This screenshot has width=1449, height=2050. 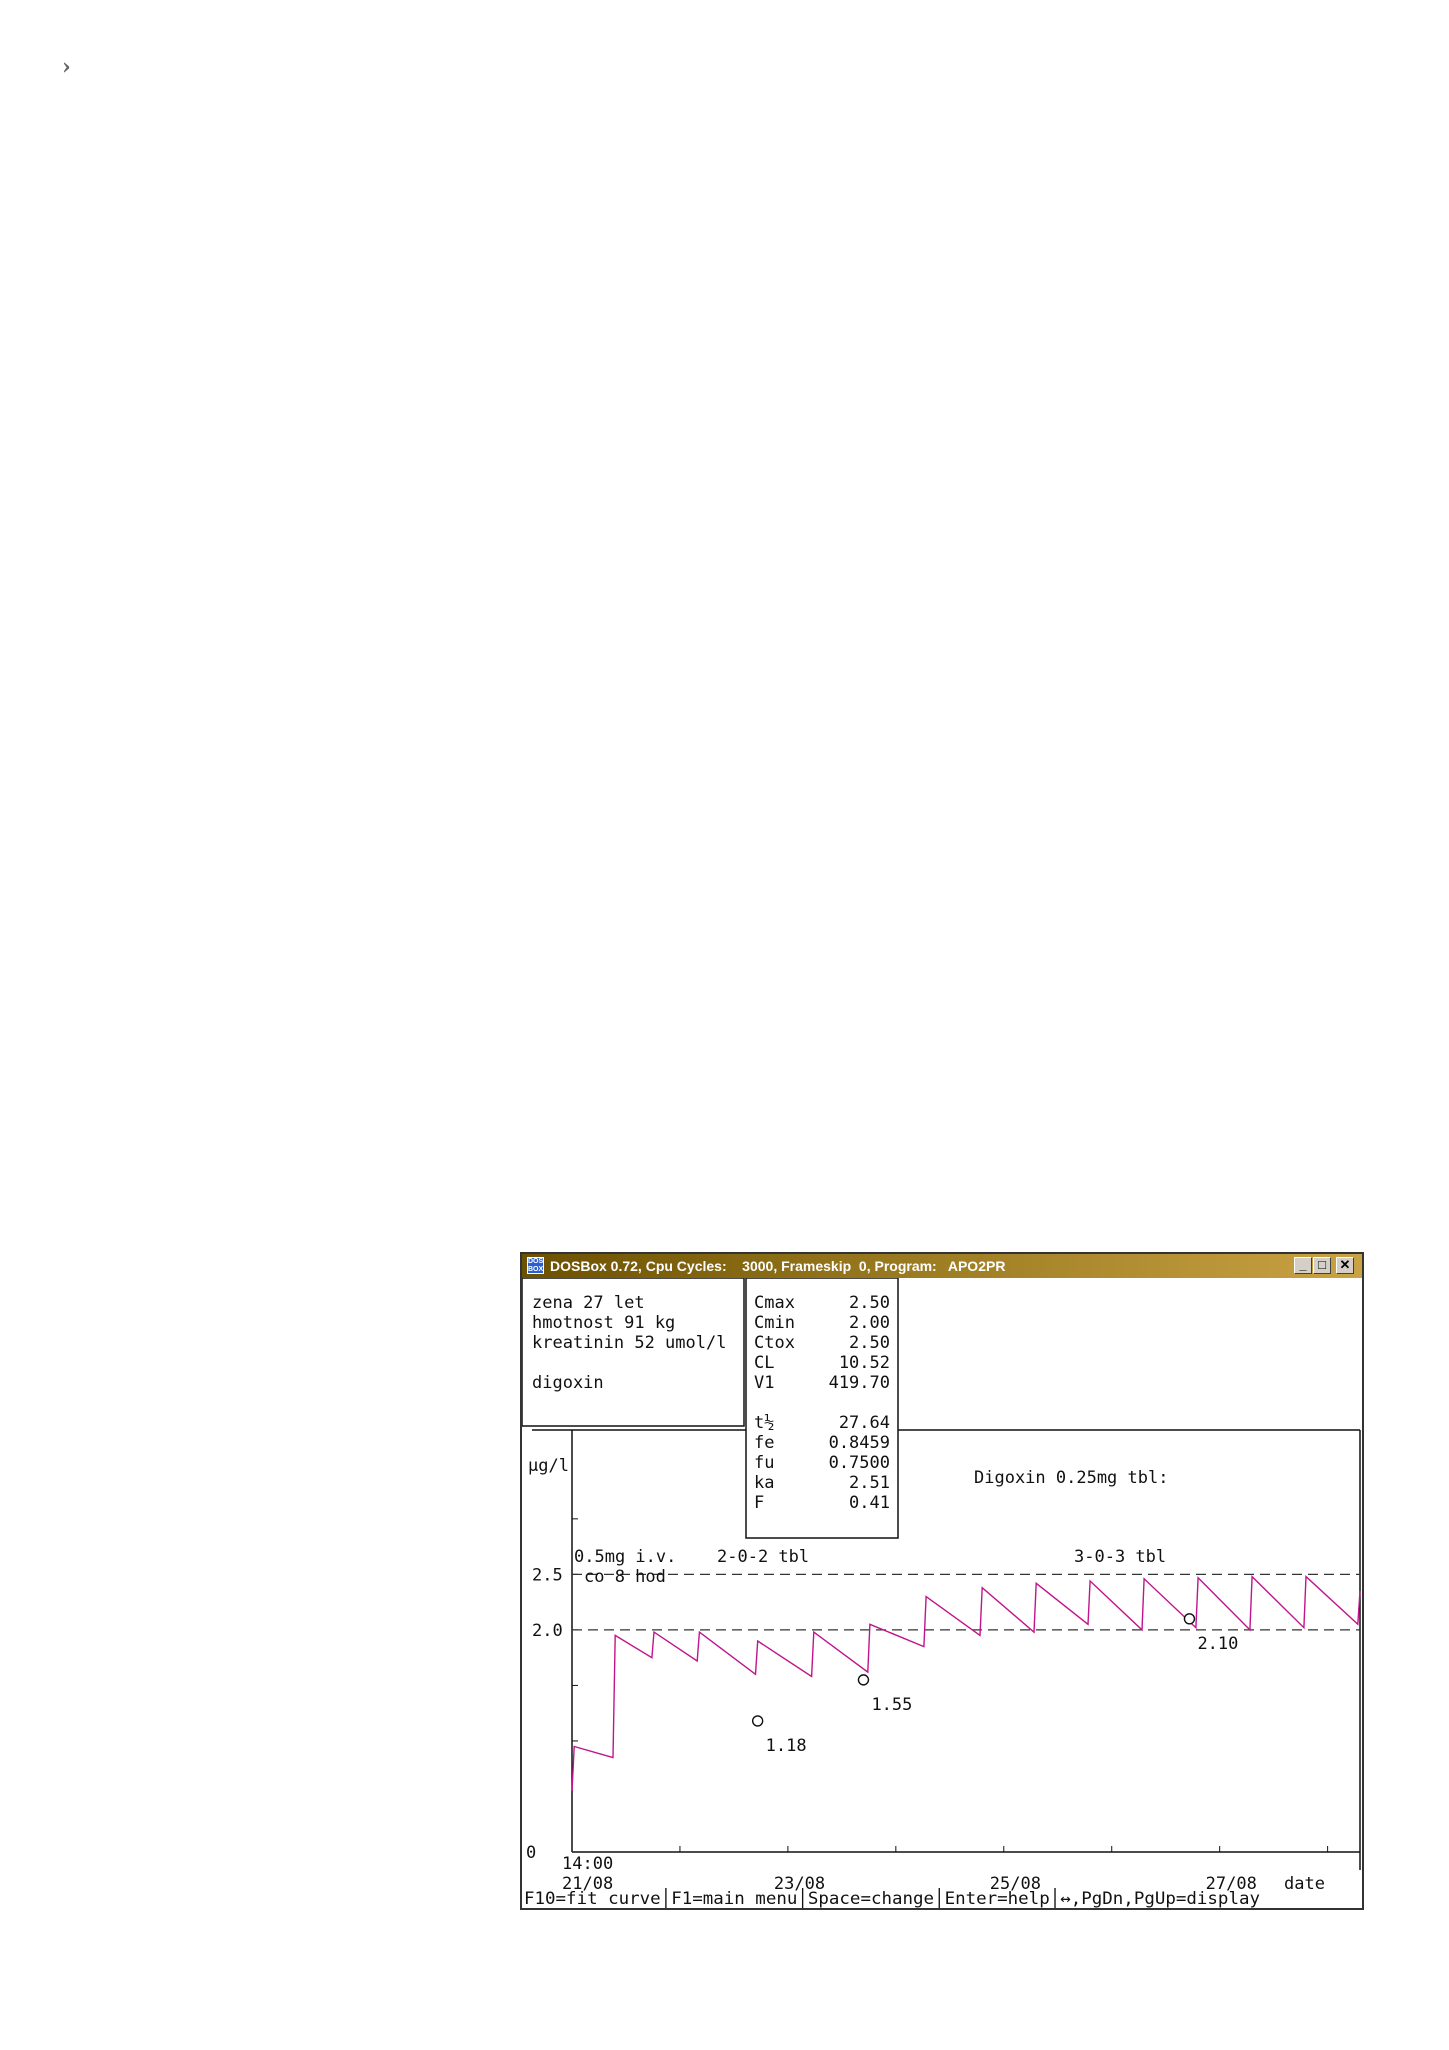 What do you see at coordinates (764, 1423) in the screenshot?
I see `param-name: t½` at bounding box center [764, 1423].